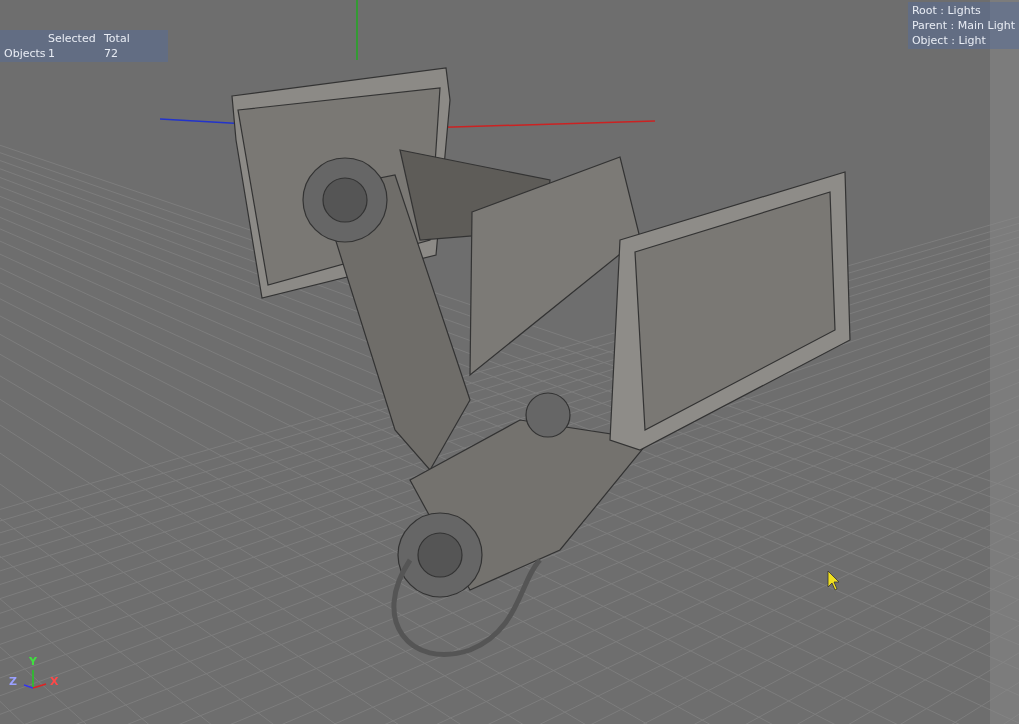 This screenshot has height=724, width=1019. What do you see at coordinates (35, 679) in the screenshot?
I see `axis-gizmo-drawing` at bounding box center [35, 679].